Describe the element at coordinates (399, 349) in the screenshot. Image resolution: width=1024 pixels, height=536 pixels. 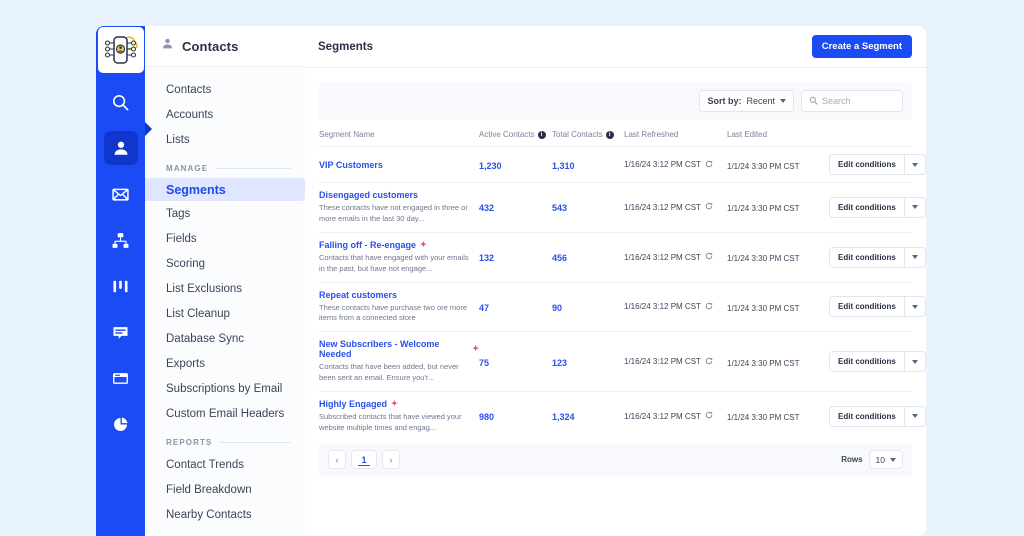
I see `segment-name-link: New Subscribers - Welcome Needed ✦` at that location.